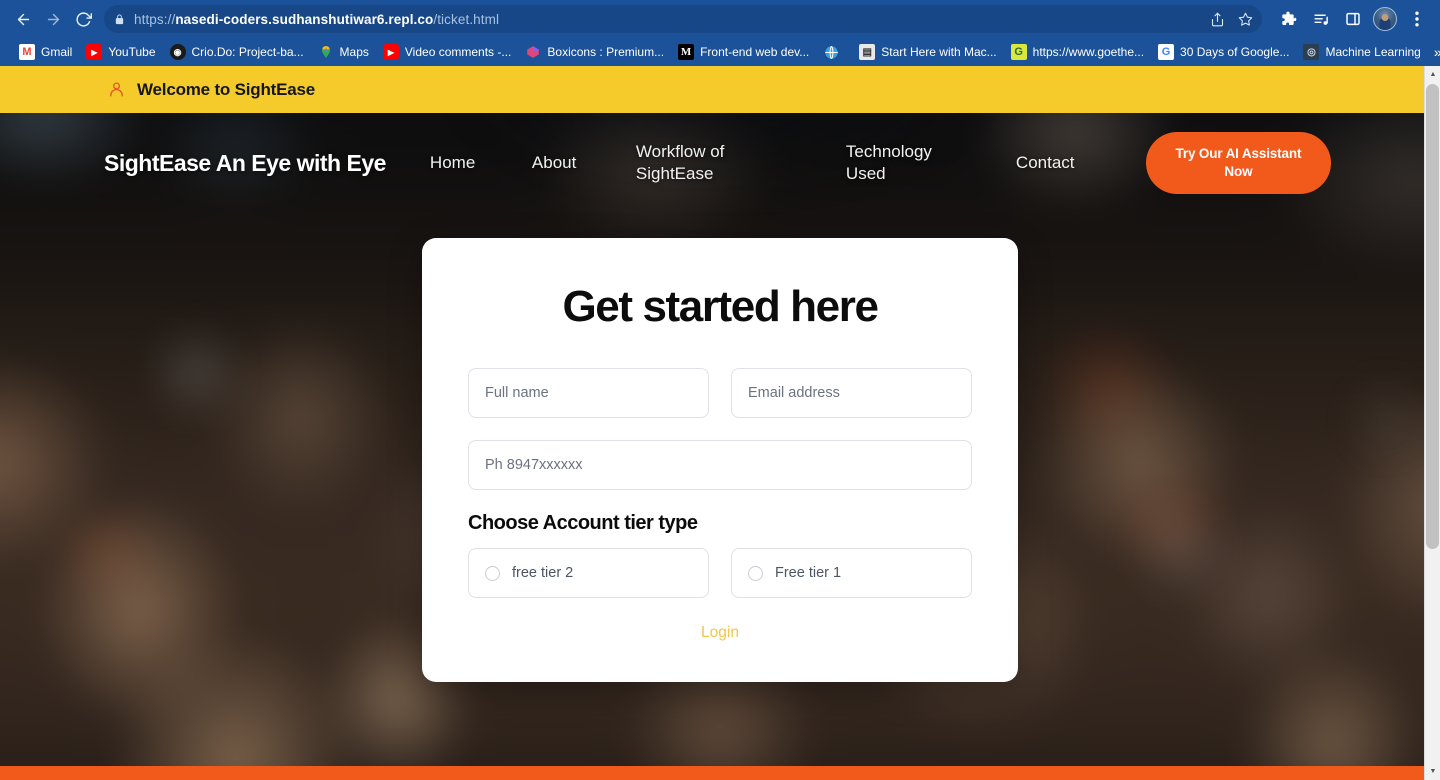 The height and width of the screenshot is (780, 1440). Describe the element at coordinates (720, 306) in the screenshot. I see `card-title: Get started here` at that location.